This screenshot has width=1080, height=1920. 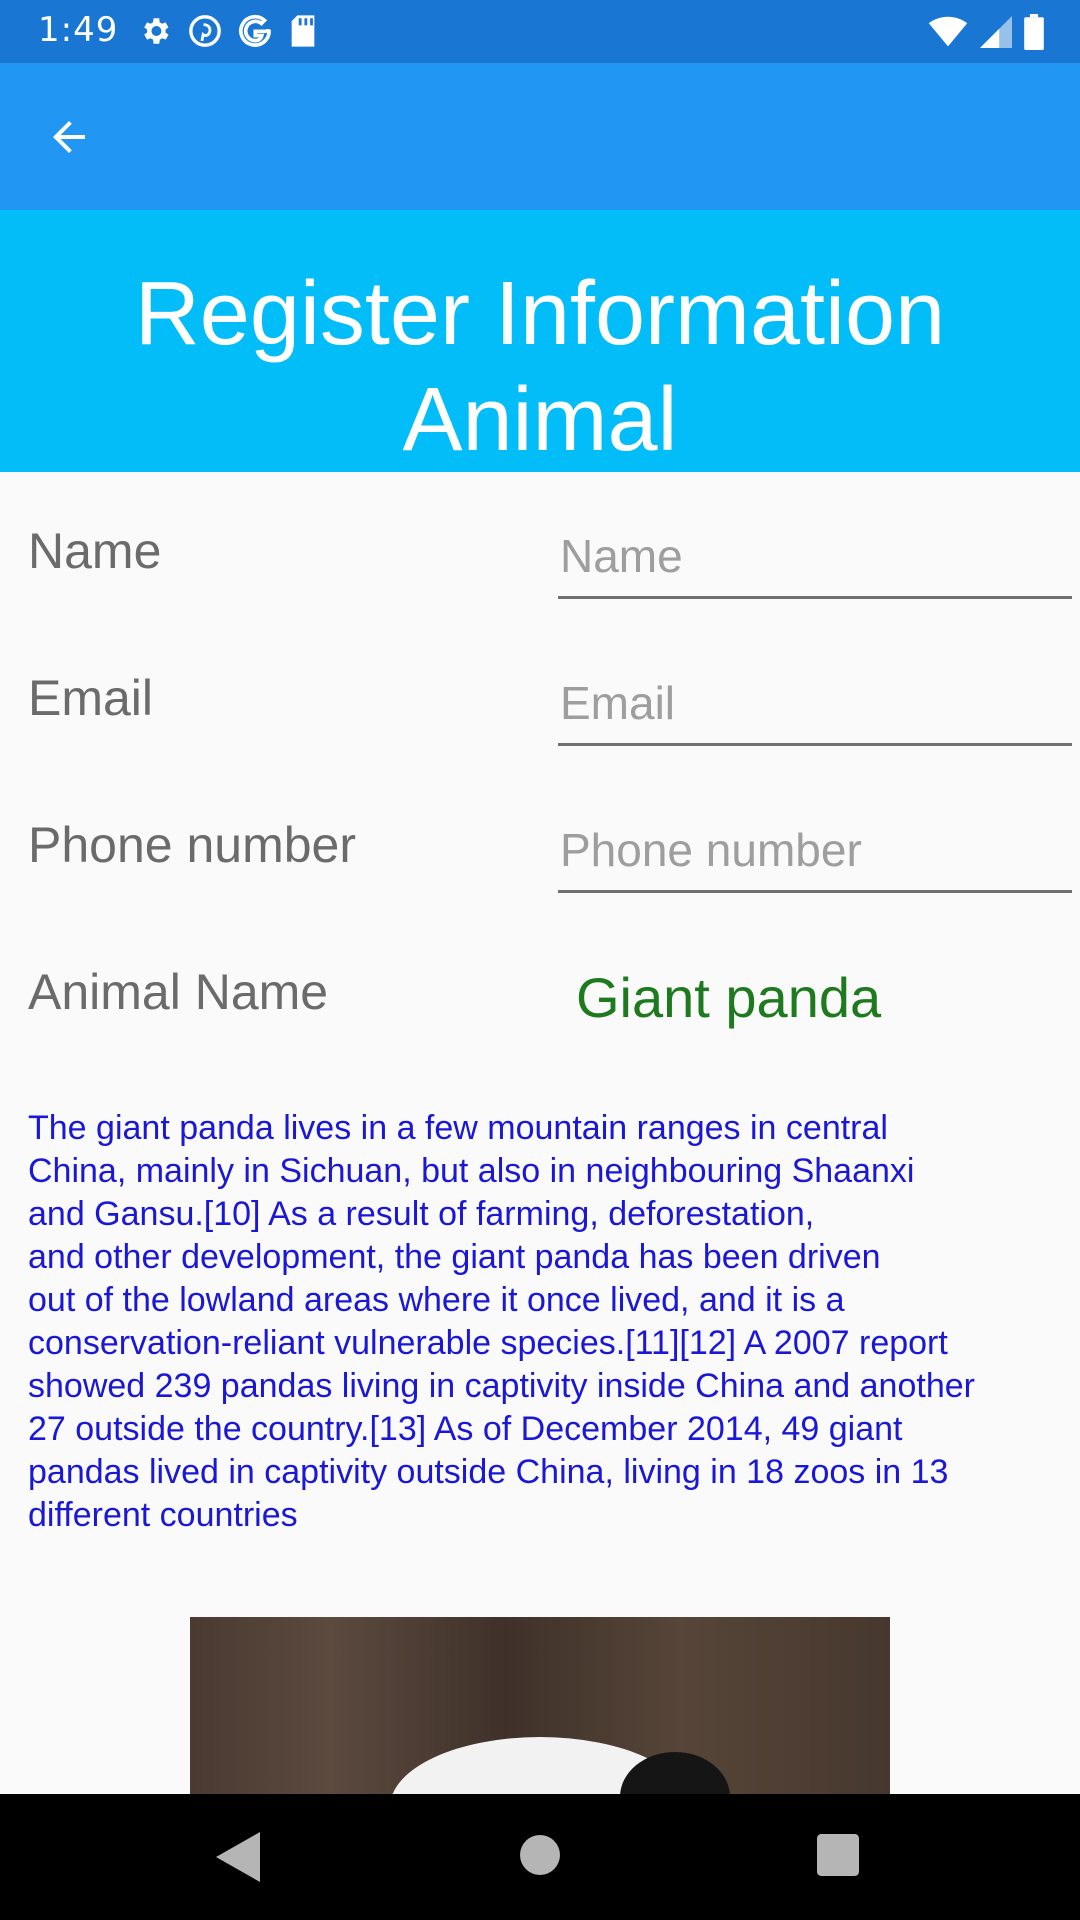 What do you see at coordinates (815, 704) in the screenshot?
I see `email-input` at bounding box center [815, 704].